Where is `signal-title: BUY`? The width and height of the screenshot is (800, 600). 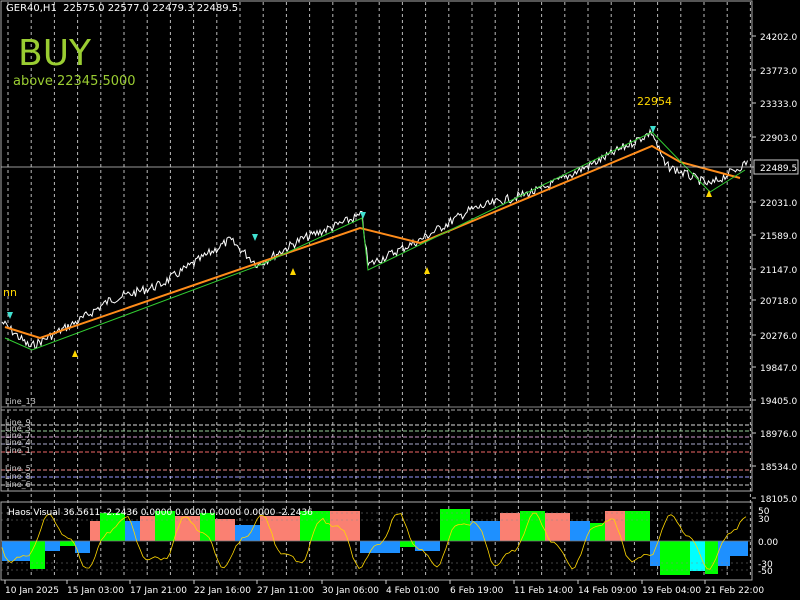 signal-title: BUY is located at coordinates (55, 53).